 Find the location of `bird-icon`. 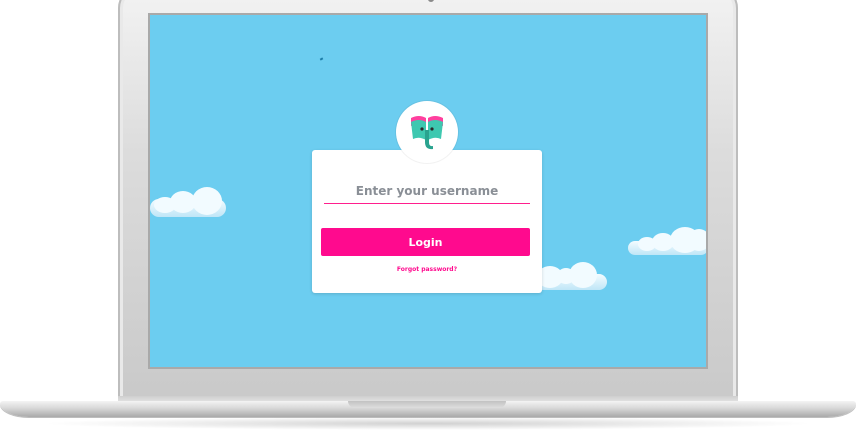

bird-icon is located at coordinates (321, 59).